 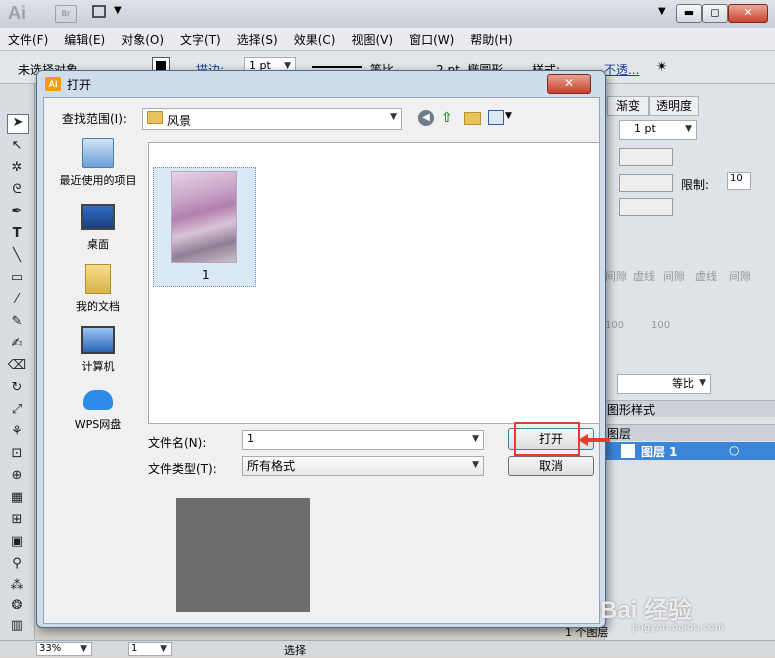 I want to click on menu-edit: 编辑(E), so click(x=84, y=39).